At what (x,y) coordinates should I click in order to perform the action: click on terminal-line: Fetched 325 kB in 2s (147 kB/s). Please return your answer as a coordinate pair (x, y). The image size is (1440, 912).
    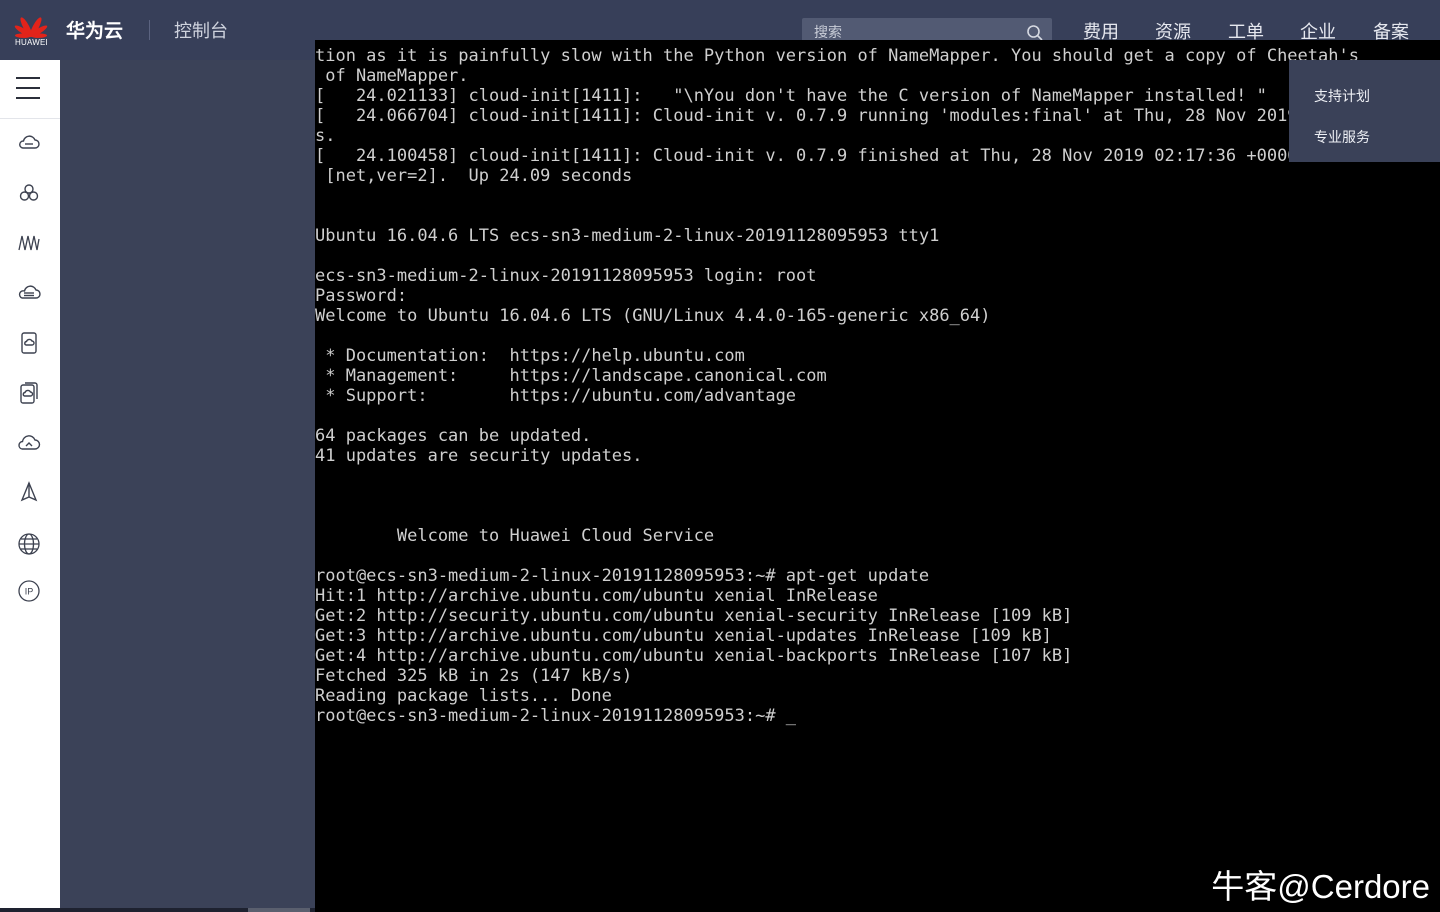
    Looking at the image, I should click on (474, 676).